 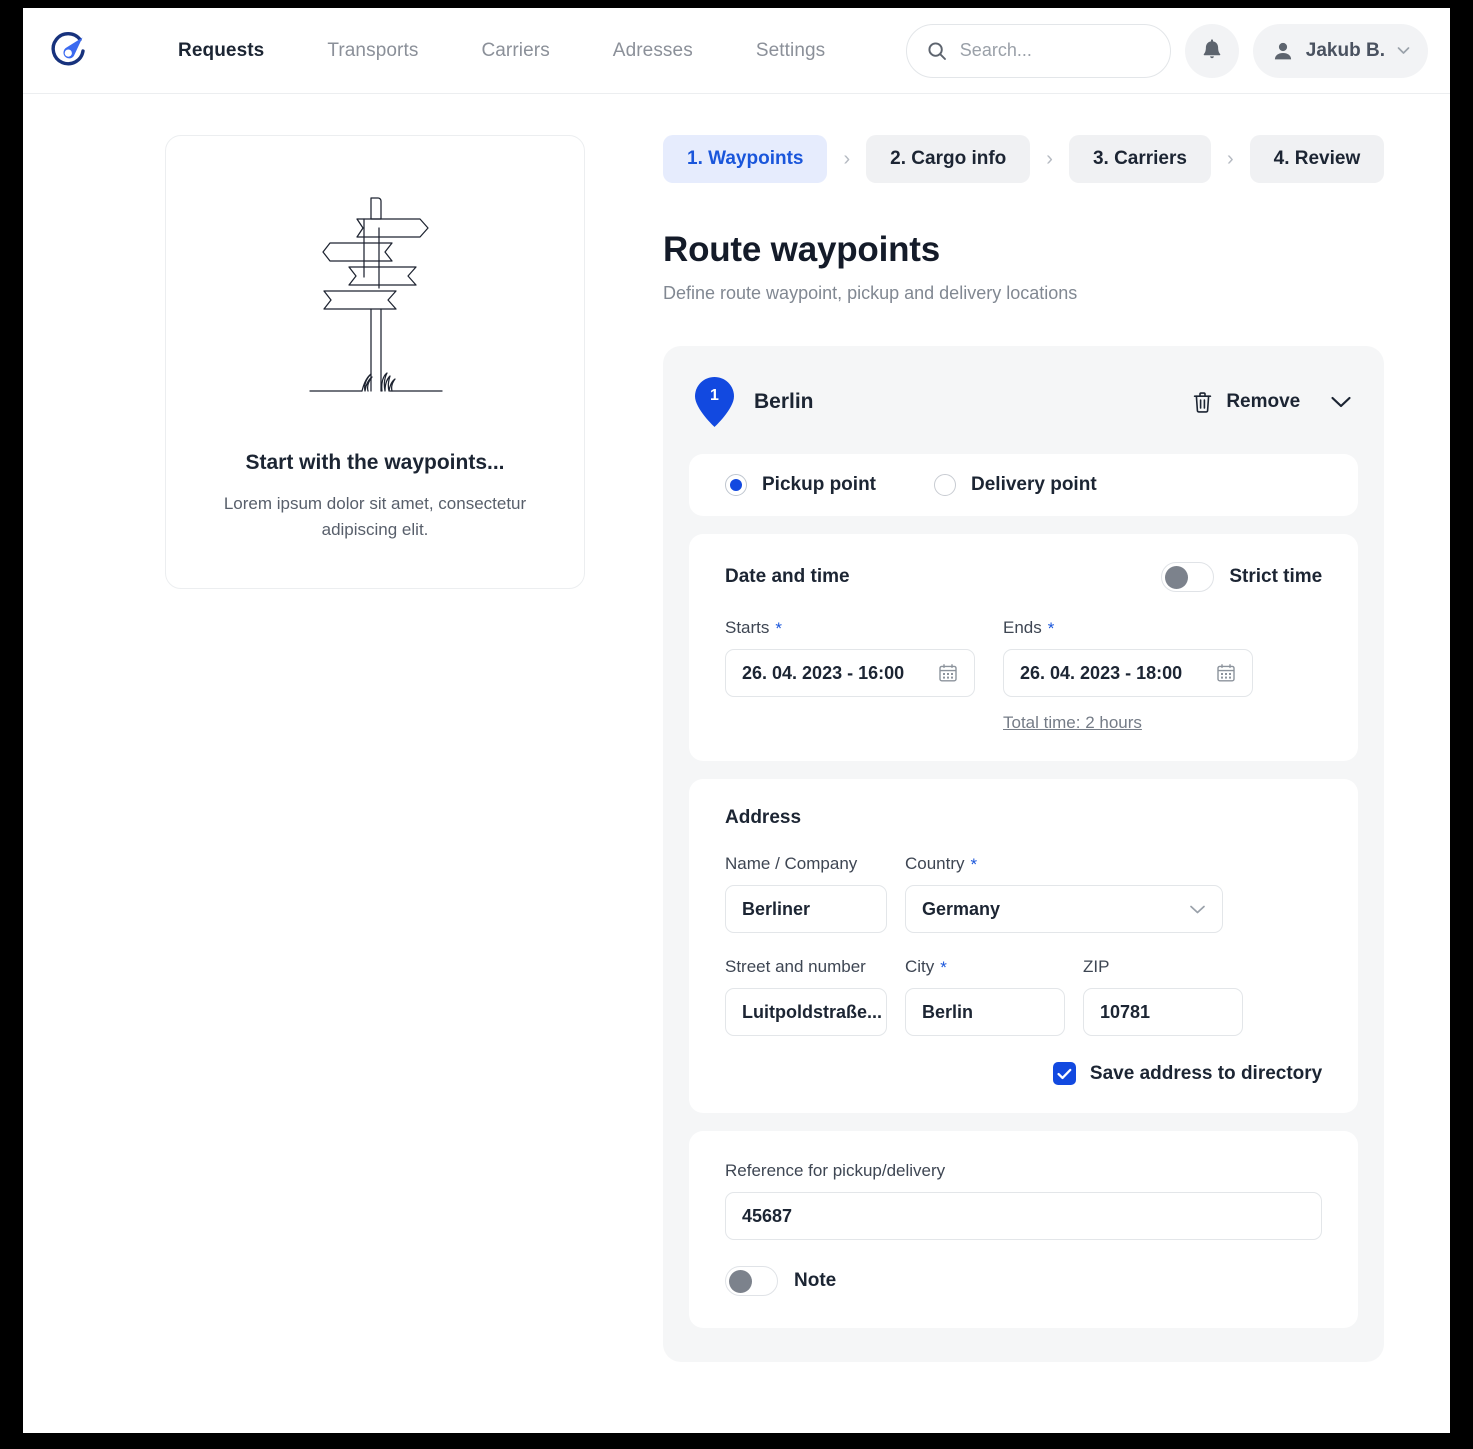 What do you see at coordinates (815, 1280) in the screenshot?
I see `note-label: Note` at bounding box center [815, 1280].